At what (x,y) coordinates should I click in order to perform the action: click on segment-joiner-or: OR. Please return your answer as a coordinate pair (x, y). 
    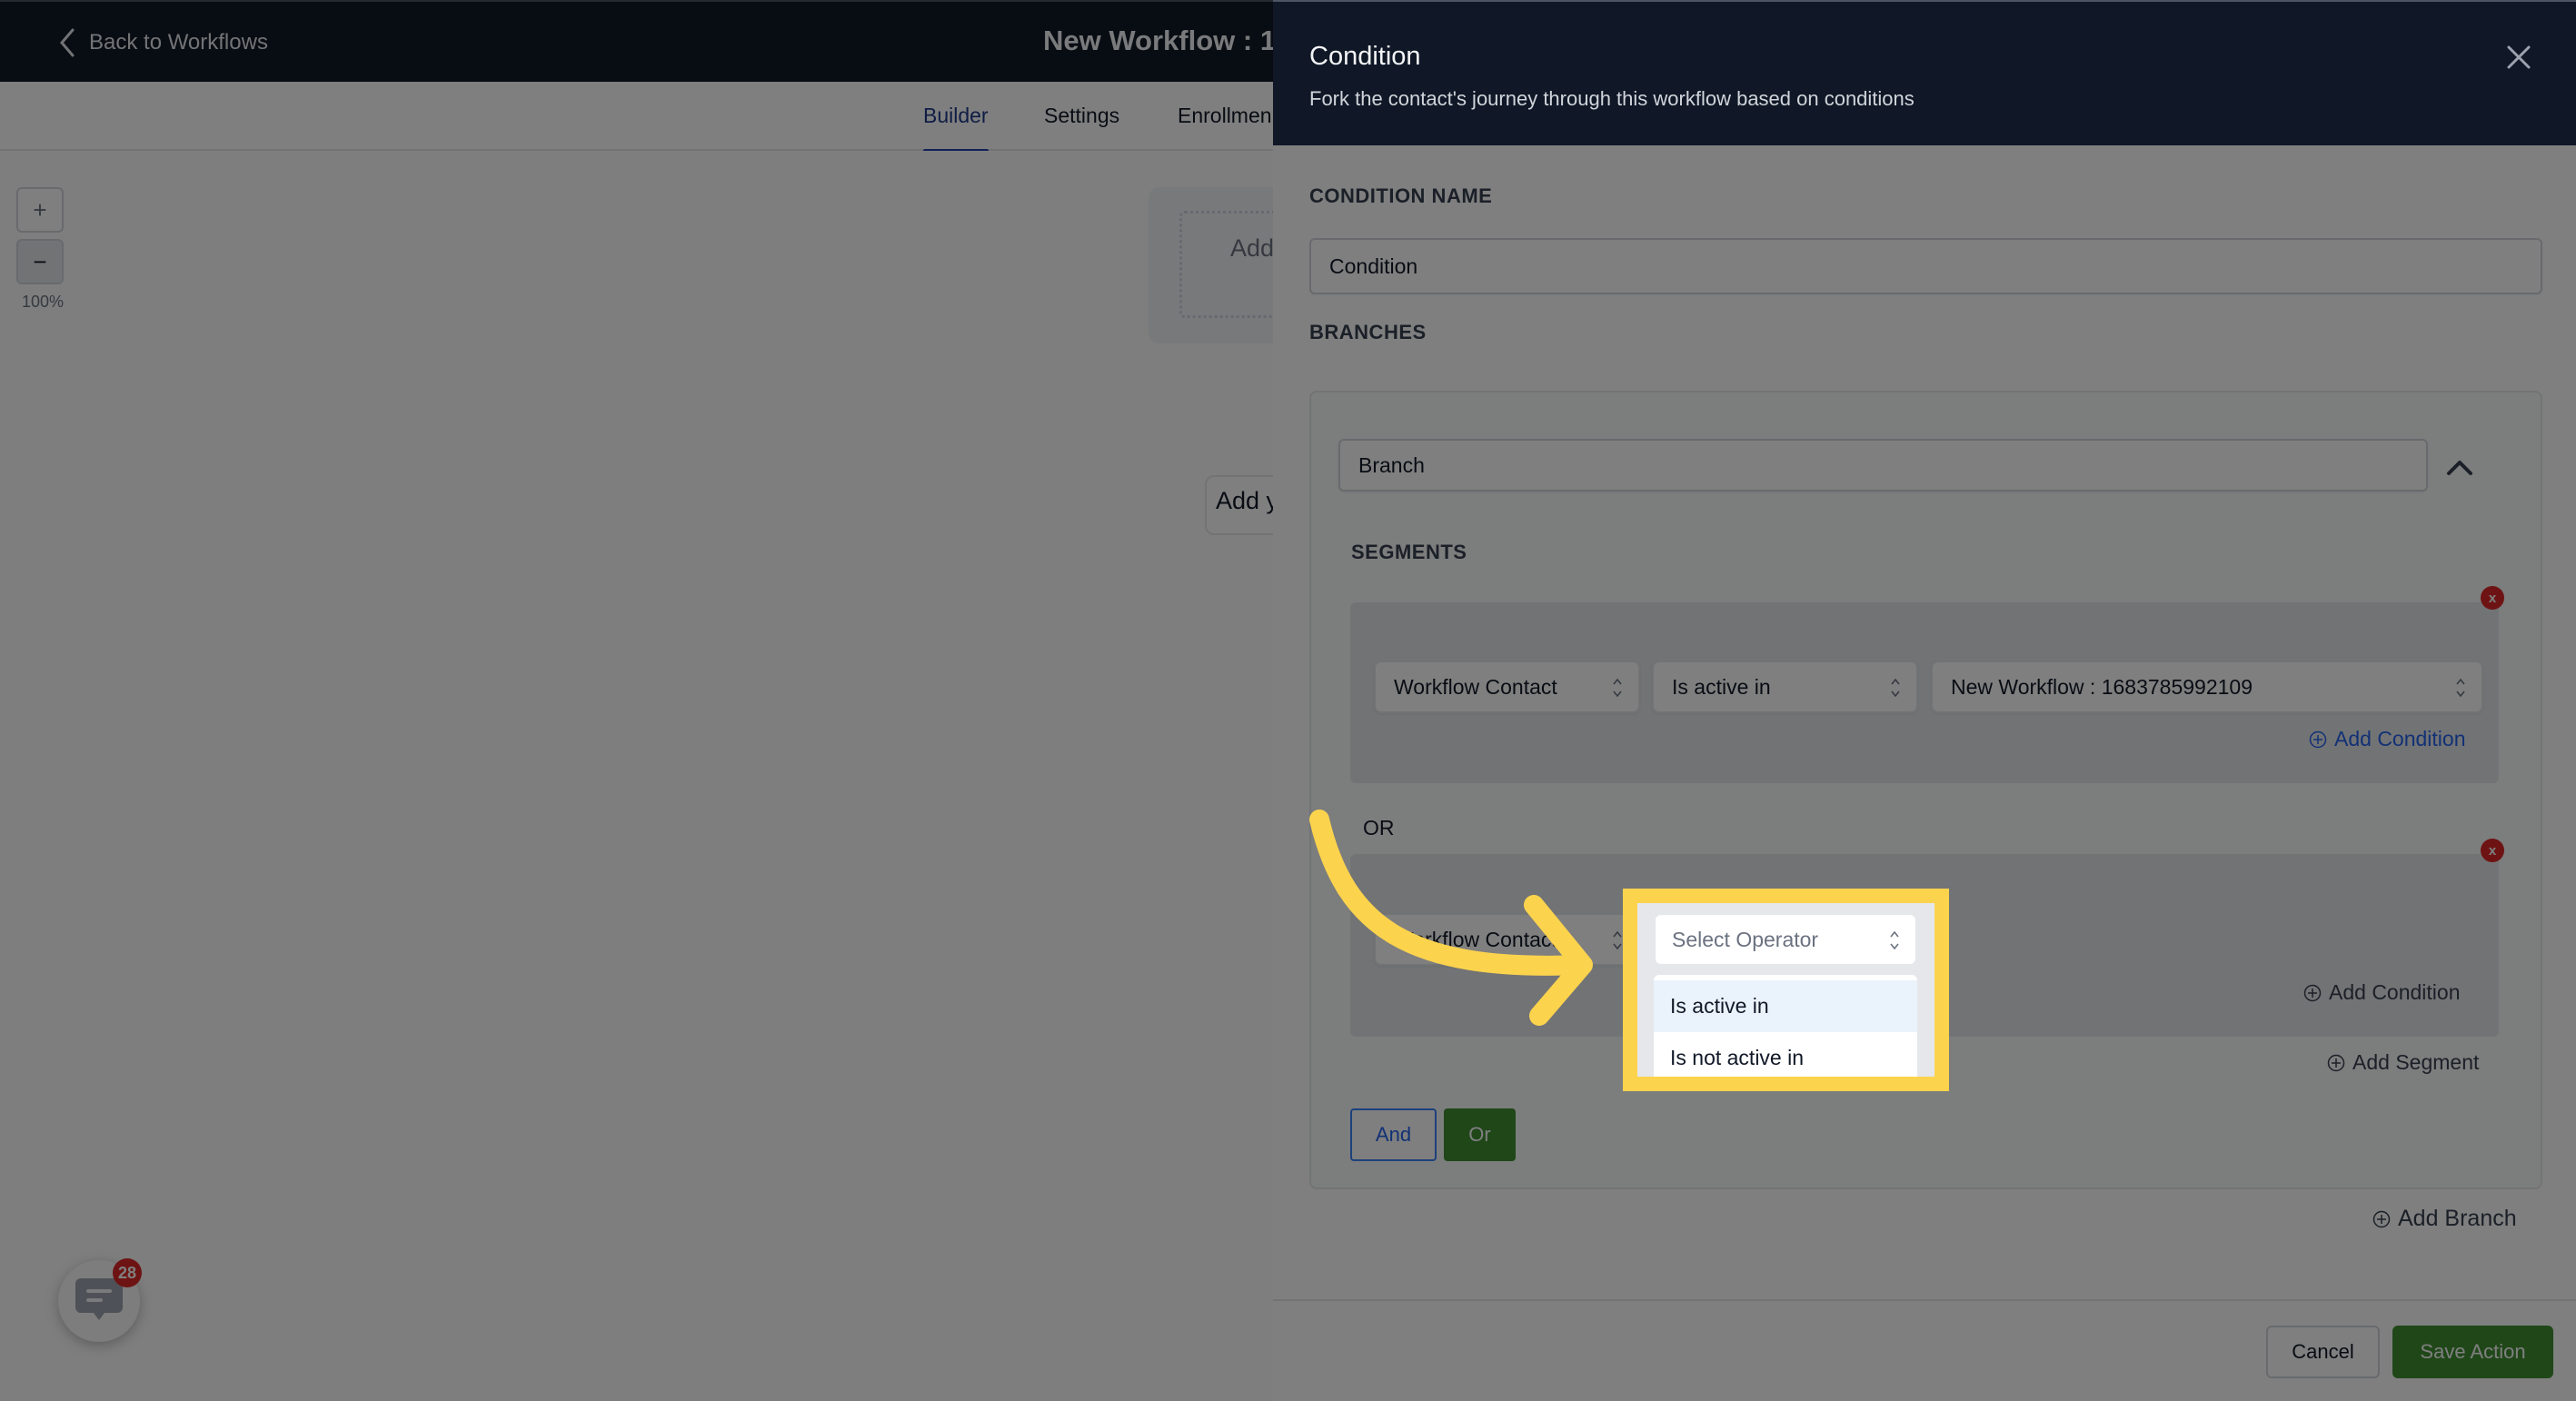
    Looking at the image, I should click on (1379, 828).